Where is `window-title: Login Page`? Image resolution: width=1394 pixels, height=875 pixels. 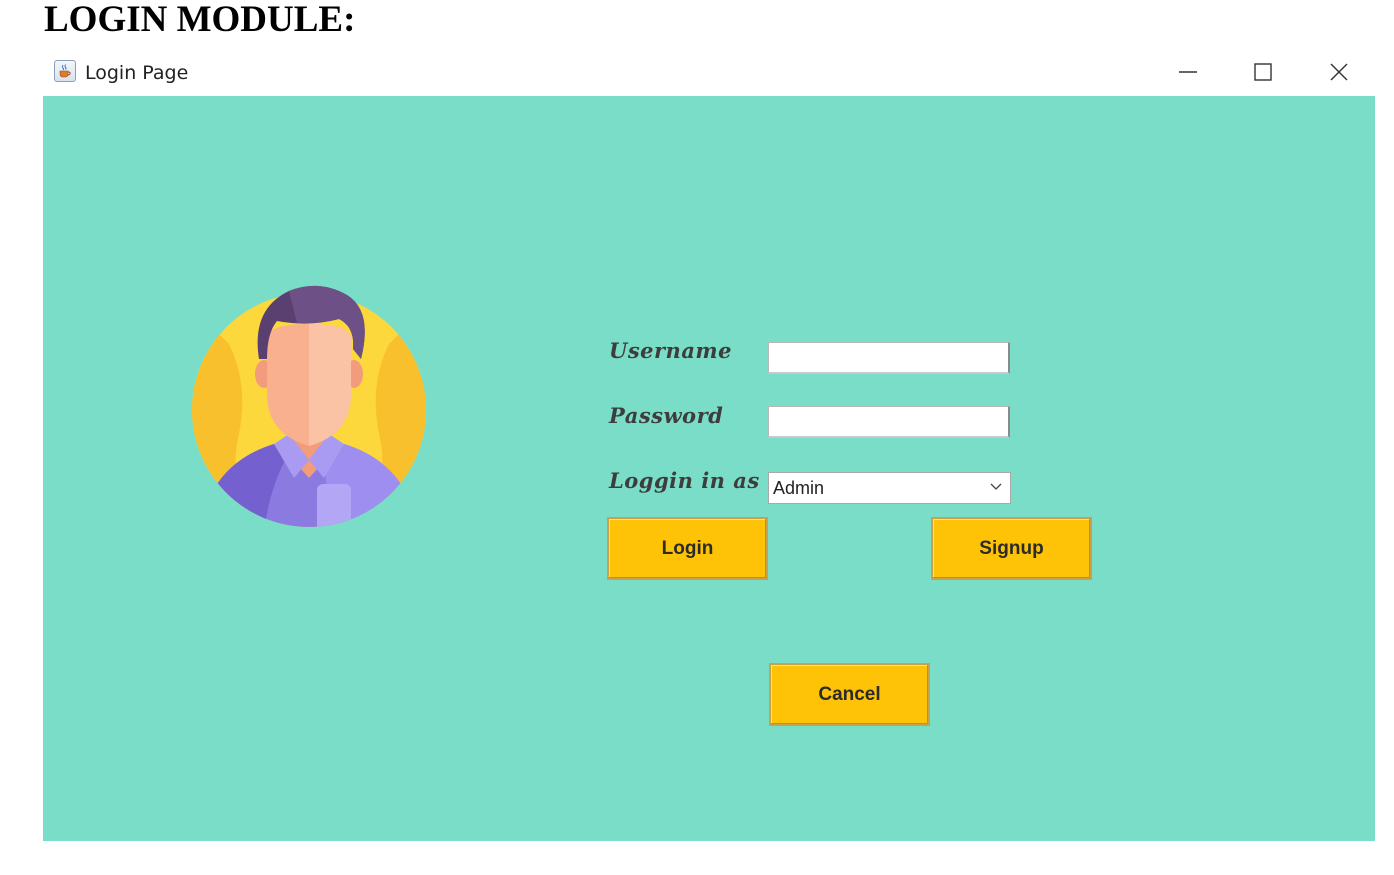
window-title: Login Page is located at coordinates (137, 73).